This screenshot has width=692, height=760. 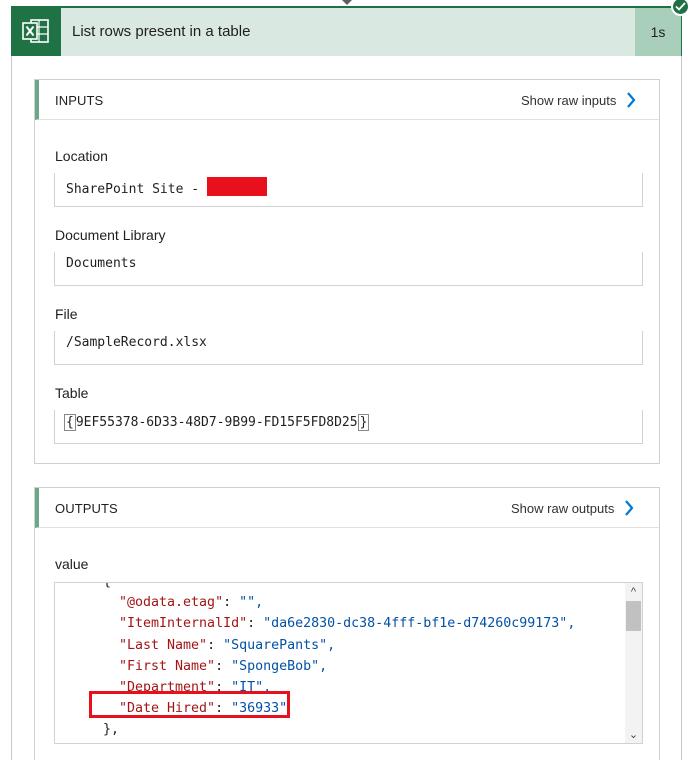 I want to click on json-key: "ItemInternalId", so click(x=183, y=624).